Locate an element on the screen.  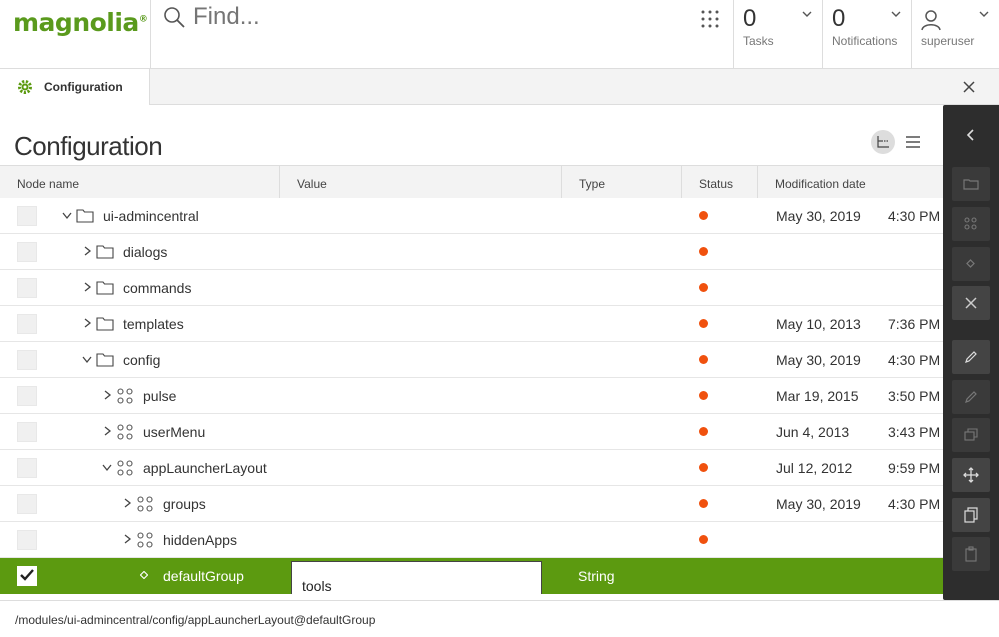
magnolia-logo: magnolia® is located at coordinates (80, 22).